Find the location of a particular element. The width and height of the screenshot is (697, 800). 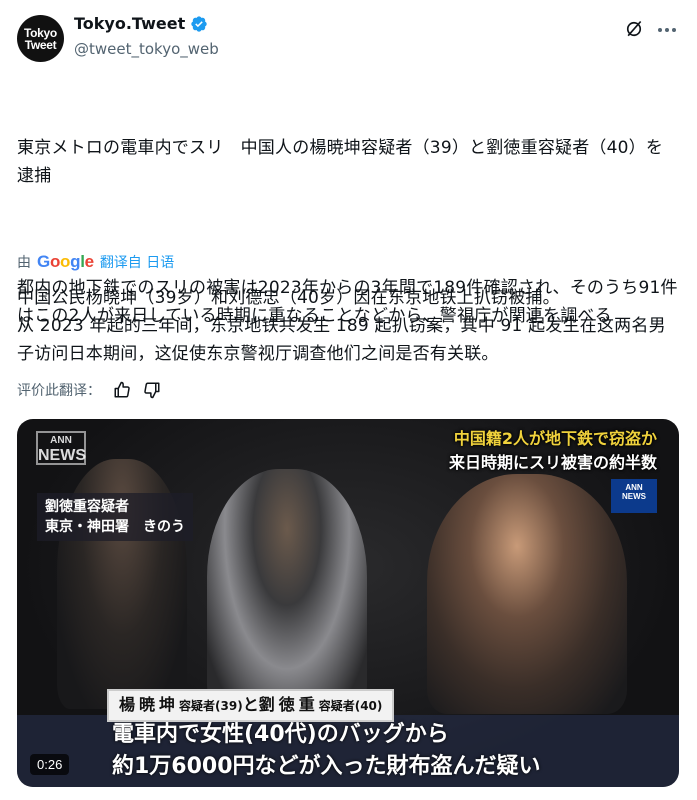

suspect-names-bar: 楊暁坤容疑者(39)と劉徳重容疑者(40) is located at coordinates (251, 705).